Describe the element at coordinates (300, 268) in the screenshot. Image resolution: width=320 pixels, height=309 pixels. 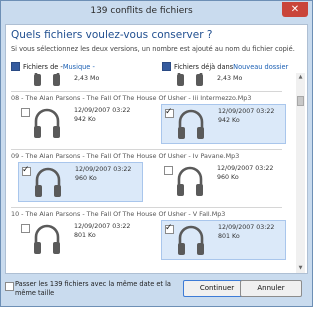
I see `scroll-down-icon: ▼` at that location.